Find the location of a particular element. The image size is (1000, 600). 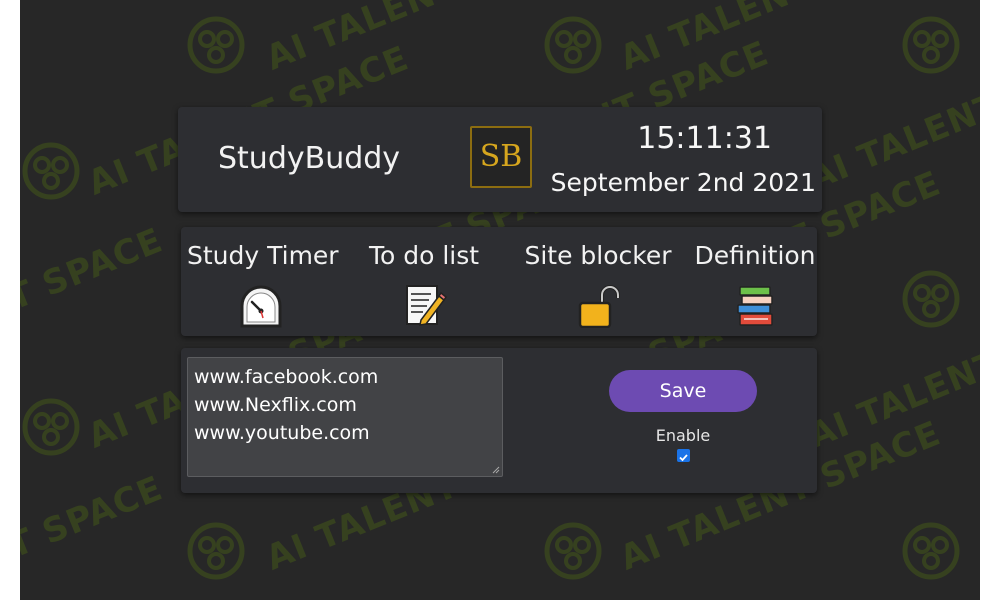

enable-label: Enable is located at coordinates (683, 435).